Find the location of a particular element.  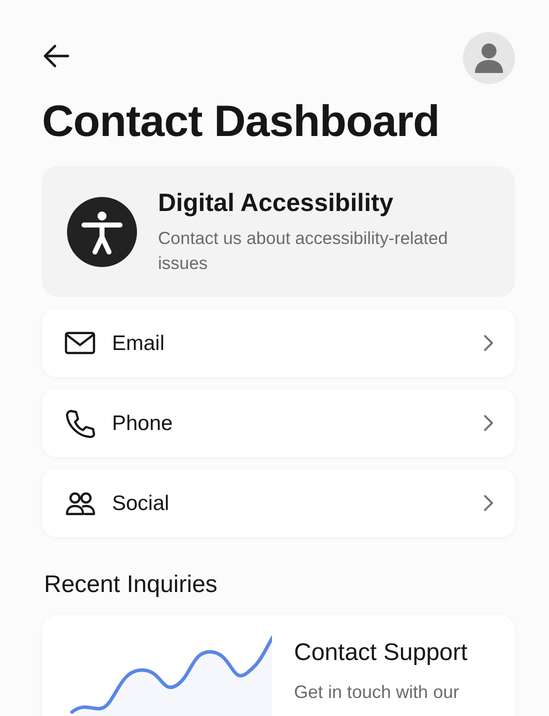

contact-option: Social is located at coordinates (278, 503).